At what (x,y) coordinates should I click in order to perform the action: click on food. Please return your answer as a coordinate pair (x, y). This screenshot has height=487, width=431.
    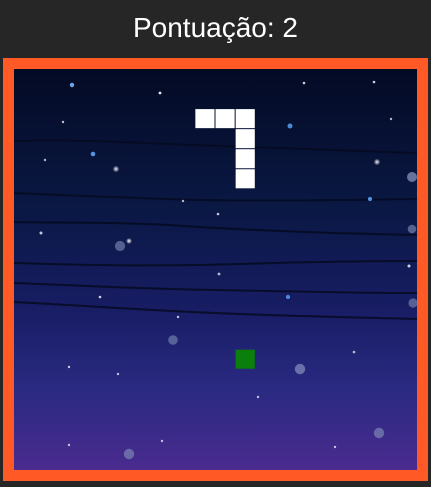
    Looking at the image, I should click on (245, 359).